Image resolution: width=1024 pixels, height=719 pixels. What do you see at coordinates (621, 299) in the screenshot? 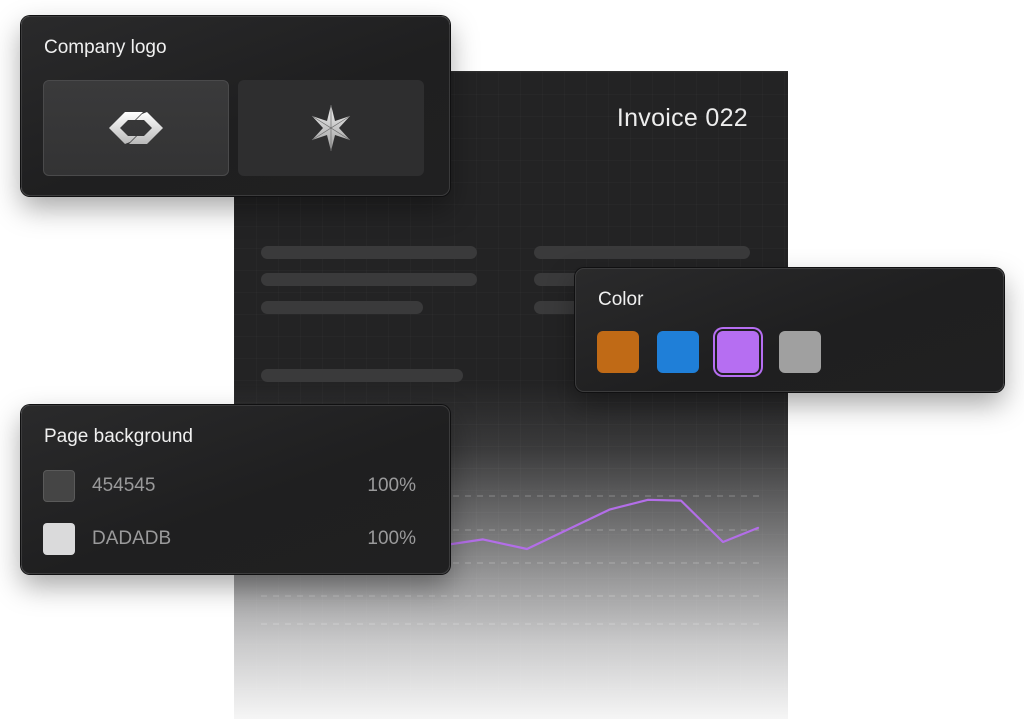
I see `color-panel-title: Color` at bounding box center [621, 299].